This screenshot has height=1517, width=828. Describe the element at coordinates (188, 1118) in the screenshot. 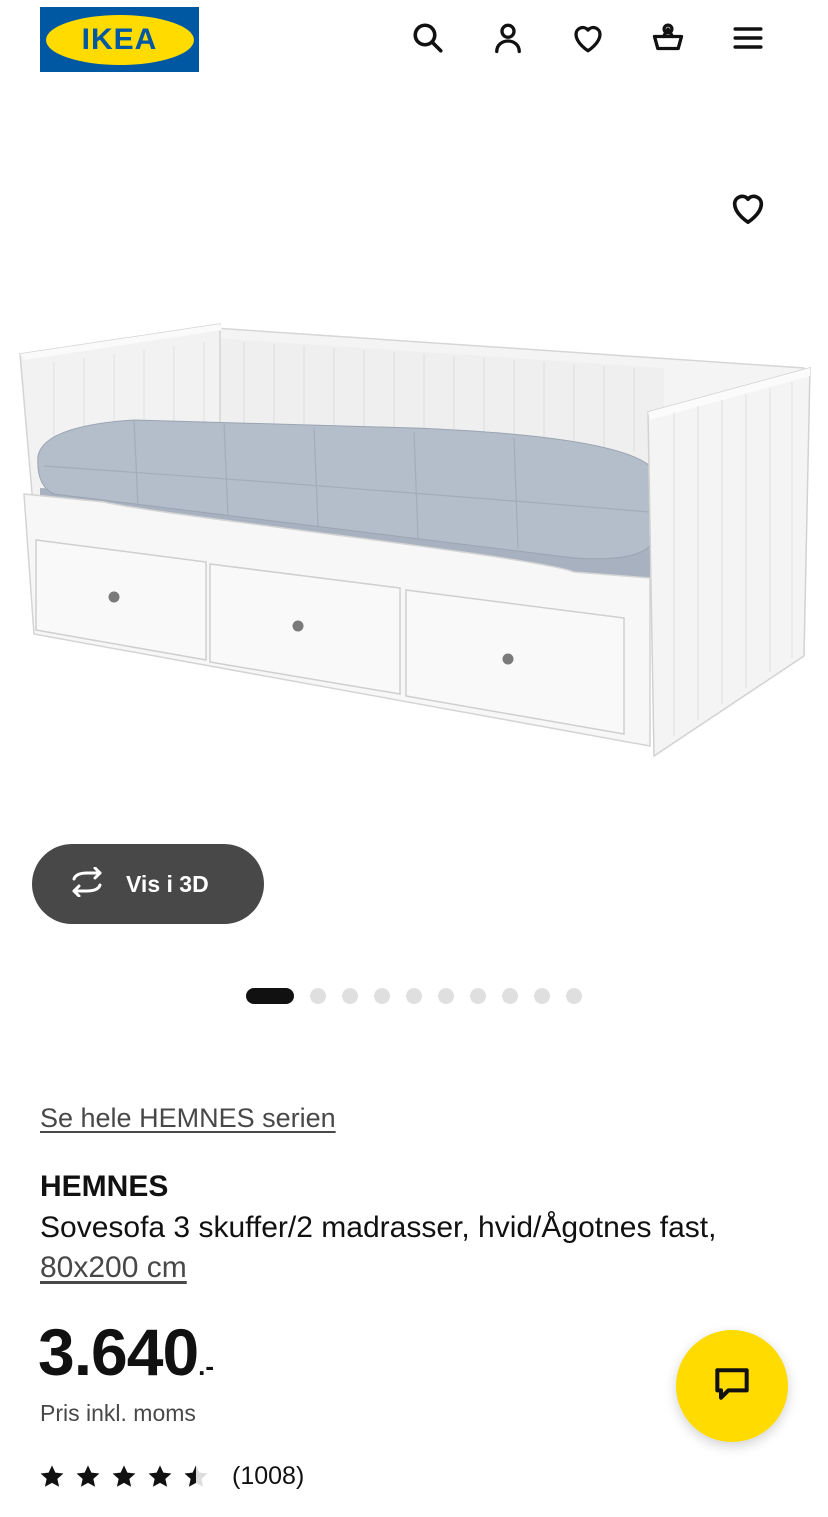

I see `series-link: Se hele HEMNES serien` at that location.